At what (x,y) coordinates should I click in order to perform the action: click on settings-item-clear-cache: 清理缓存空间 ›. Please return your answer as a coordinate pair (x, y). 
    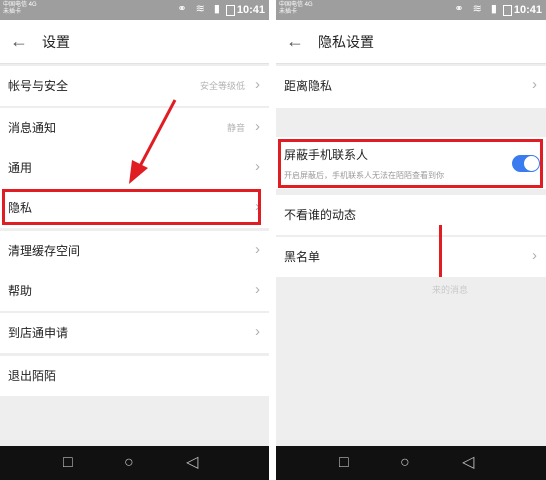
    Looking at the image, I should click on (134, 251).